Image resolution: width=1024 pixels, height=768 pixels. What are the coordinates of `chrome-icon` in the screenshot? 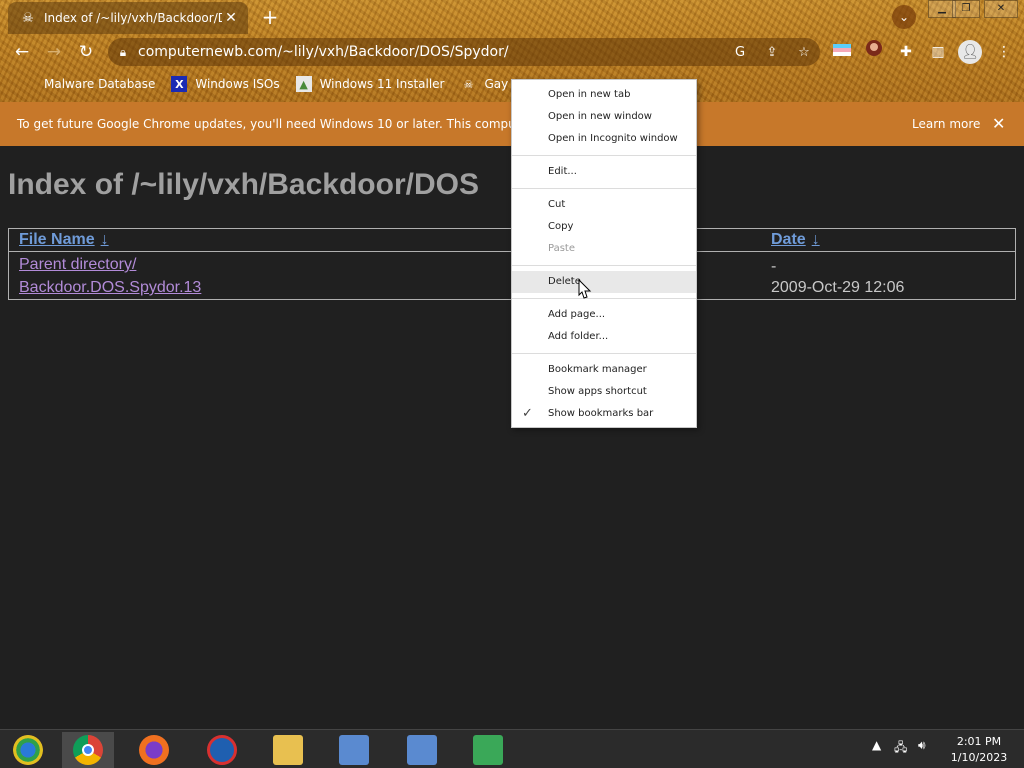 It's located at (88, 750).